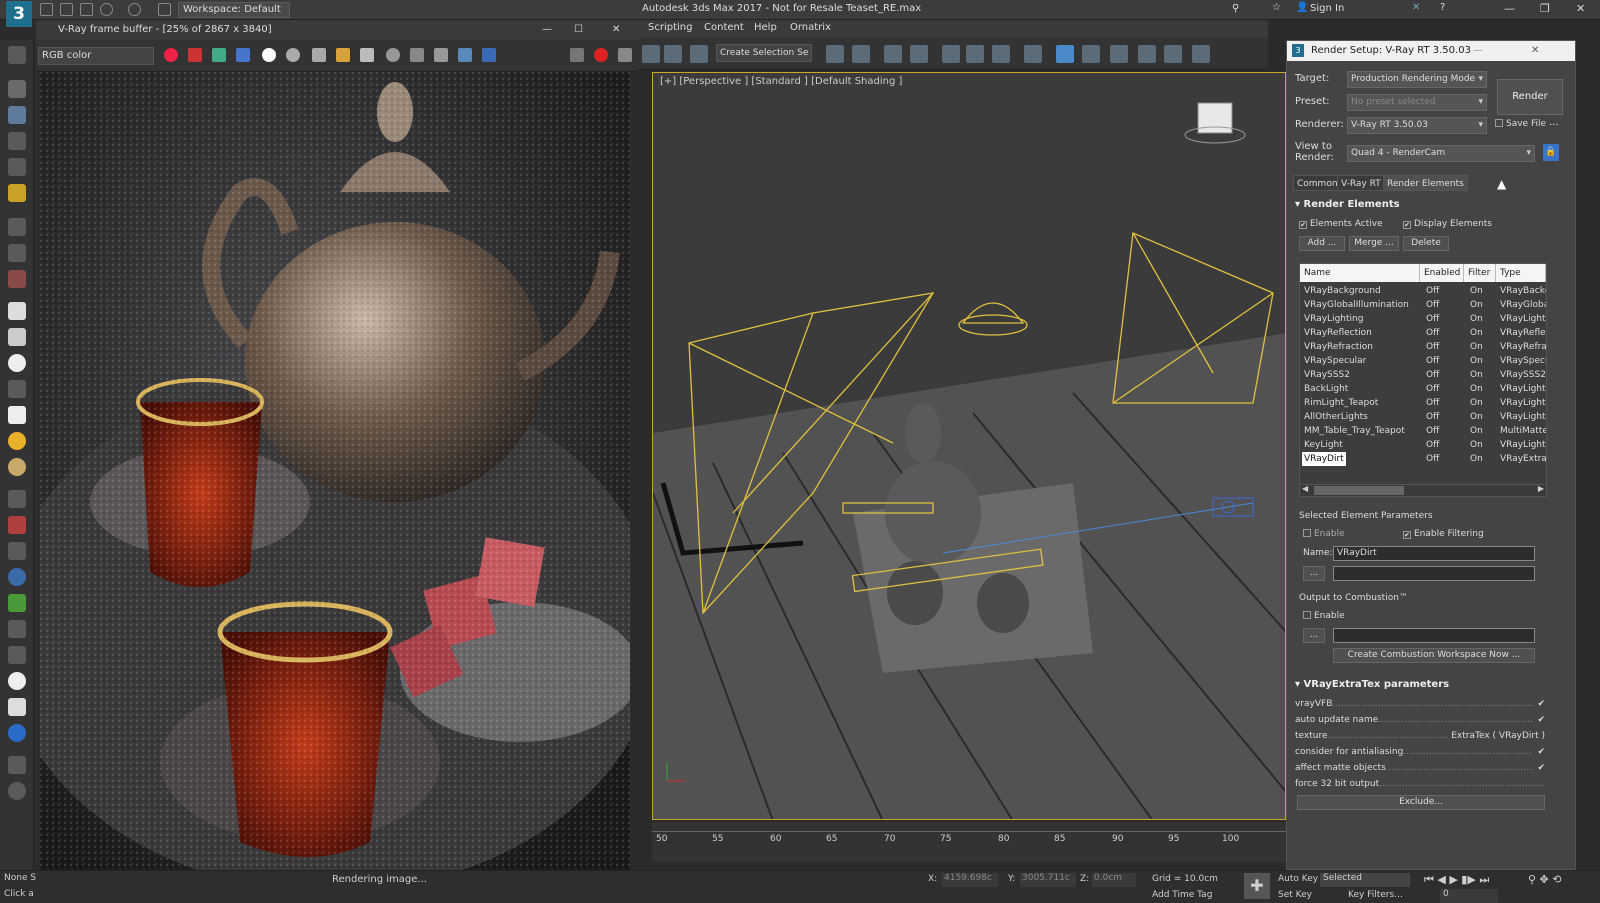 The height and width of the screenshot is (903, 1600). Describe the element at coordinates (17, 655) in the screenshot. I see `clipper-icon` at that location.